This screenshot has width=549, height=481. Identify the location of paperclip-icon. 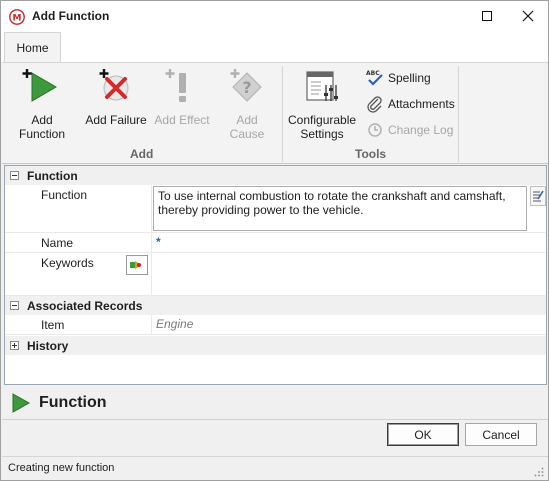
(374, 104).